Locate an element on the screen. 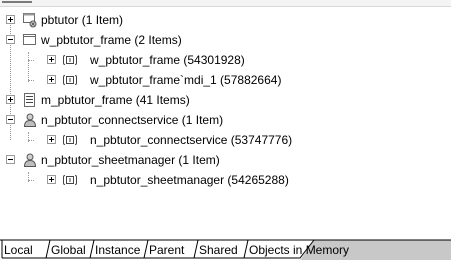  tab-parent: Parent is located at coordinates (166, 250).